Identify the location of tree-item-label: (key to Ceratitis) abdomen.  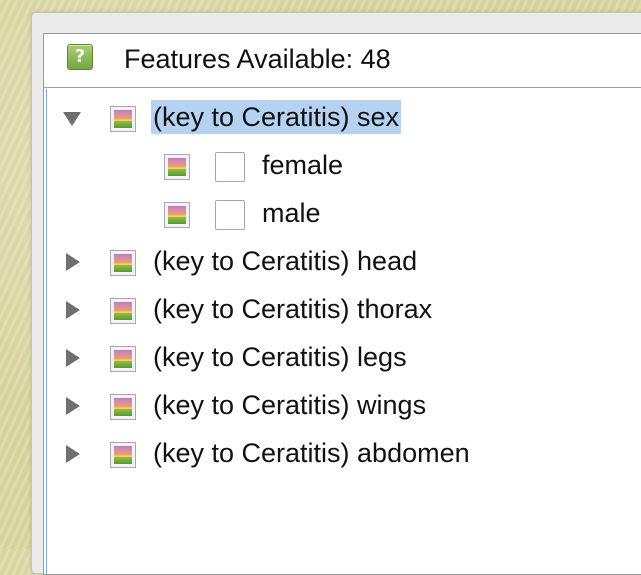
(311, 453).